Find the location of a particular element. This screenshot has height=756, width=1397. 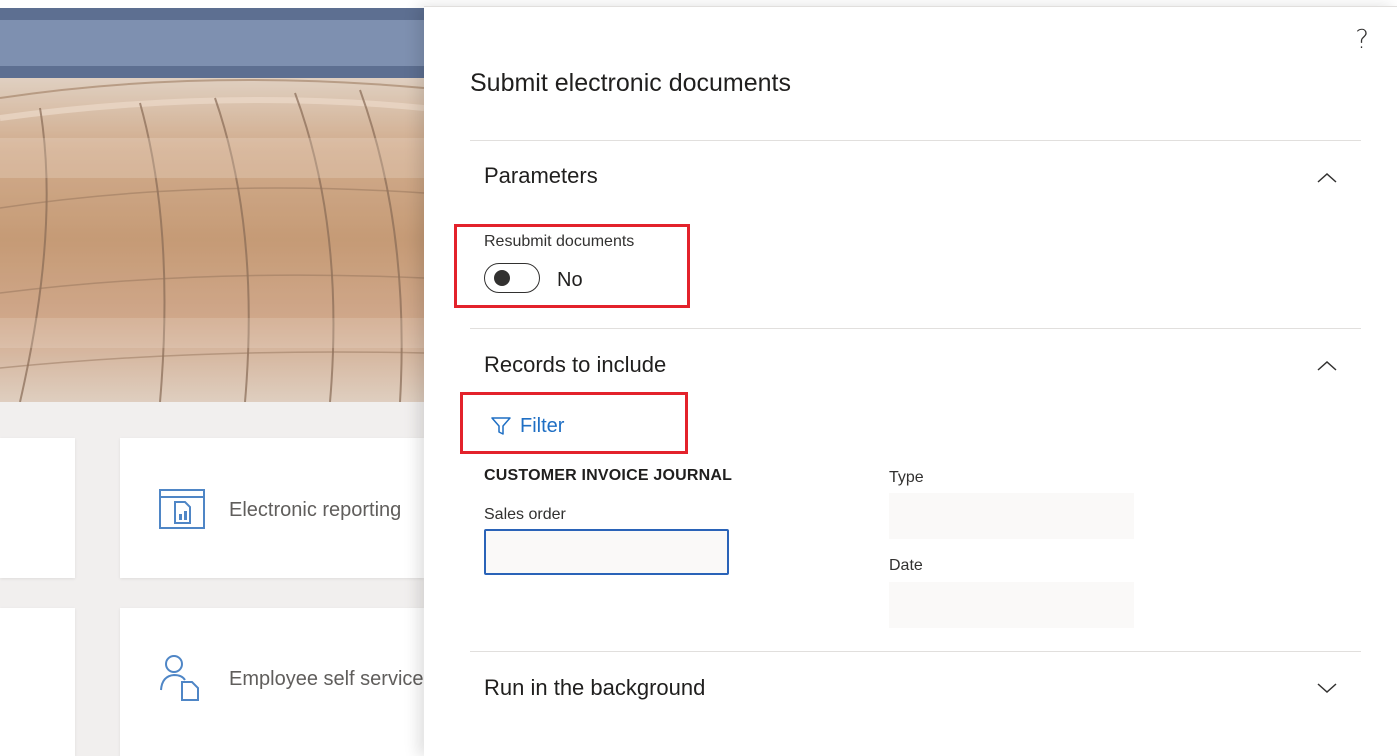

filter-label: Filter is located at coordinates (542, 425).